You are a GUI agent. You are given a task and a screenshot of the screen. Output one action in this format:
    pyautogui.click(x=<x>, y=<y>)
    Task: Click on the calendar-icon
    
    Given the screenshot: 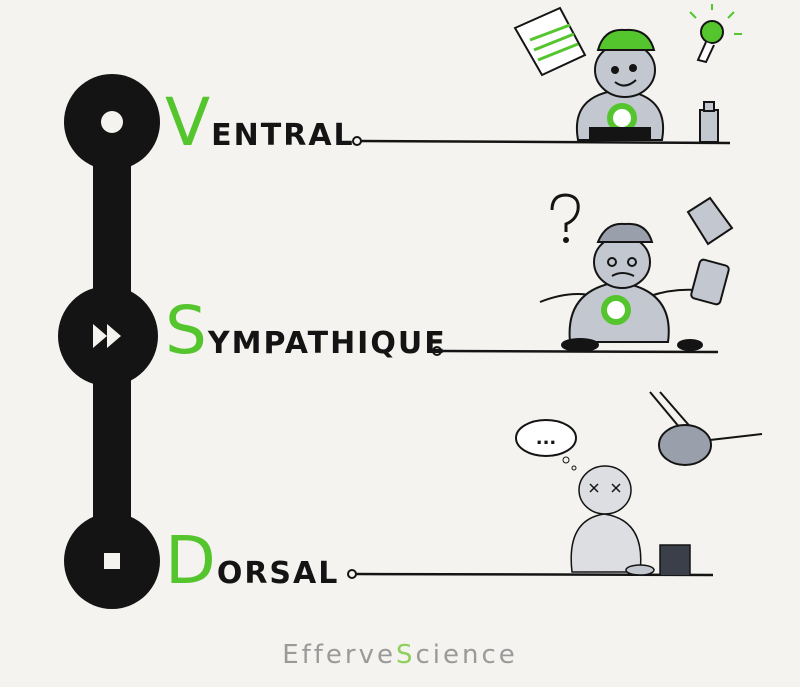 What is the action you would take?
    pyautogui.click(x=550, y=41)
    